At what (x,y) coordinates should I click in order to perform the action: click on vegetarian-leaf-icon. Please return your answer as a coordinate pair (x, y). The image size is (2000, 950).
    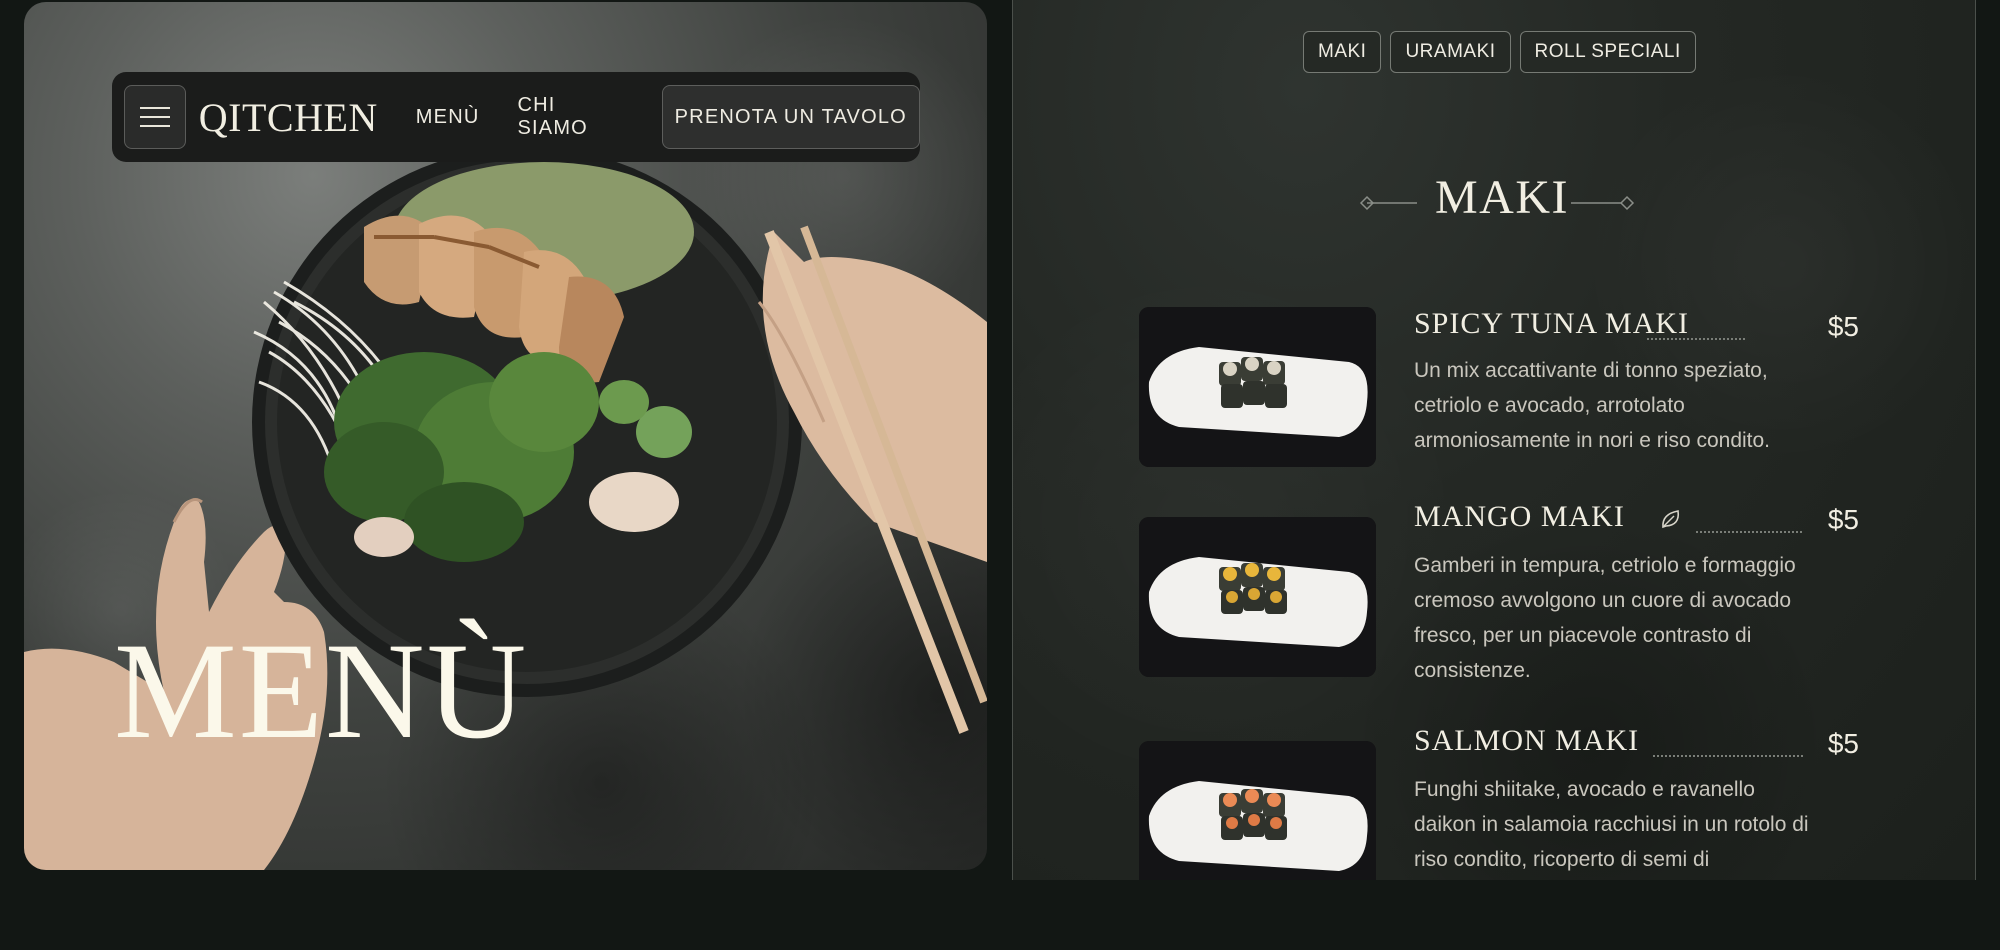
    Looking at the image, I should click on (1671, 519).